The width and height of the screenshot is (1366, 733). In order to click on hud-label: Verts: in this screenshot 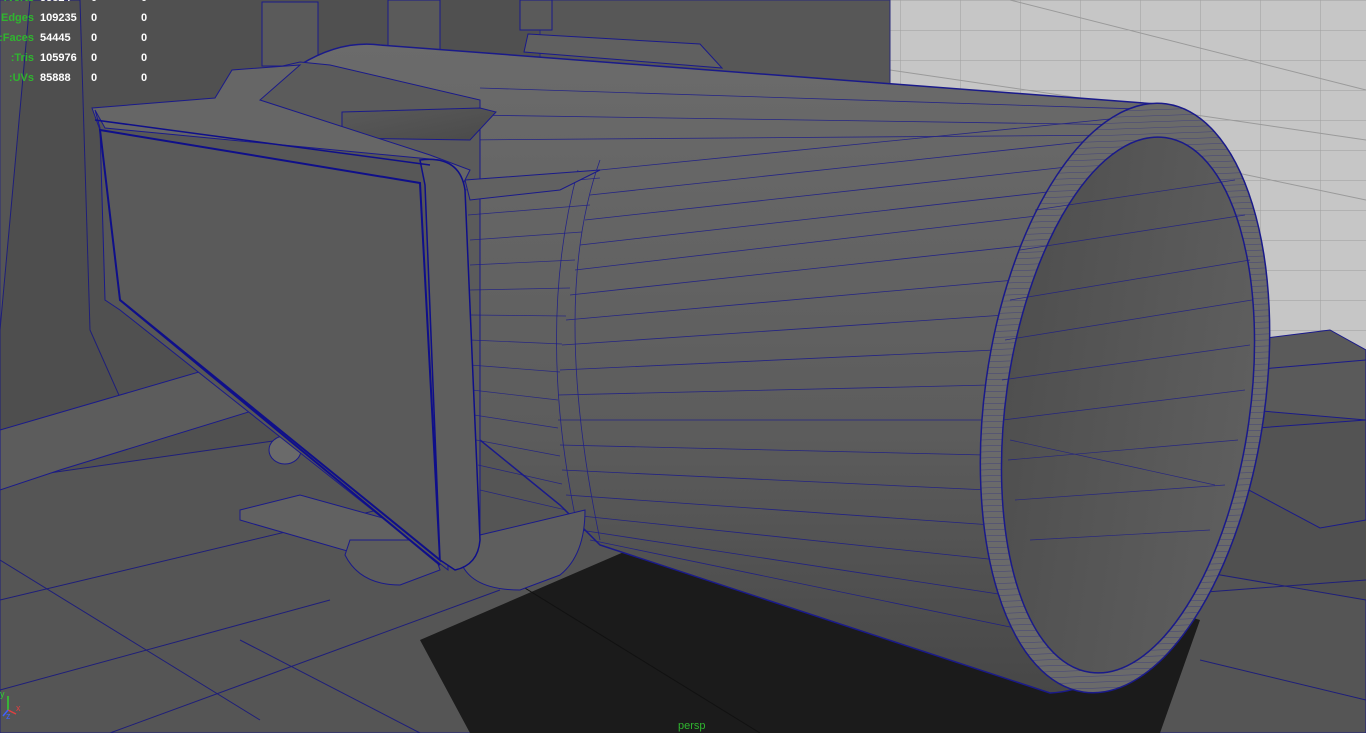, I will do `click(17, 4)`.